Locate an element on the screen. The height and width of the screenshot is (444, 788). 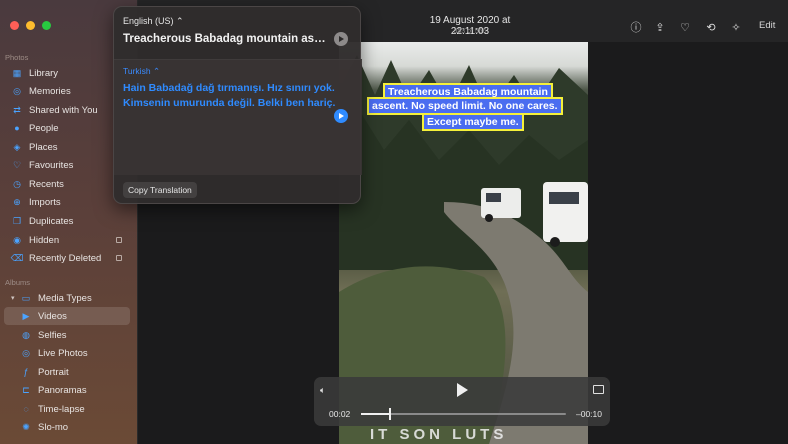
hidden-icon: ◉ is located at coordinates (17, 239).